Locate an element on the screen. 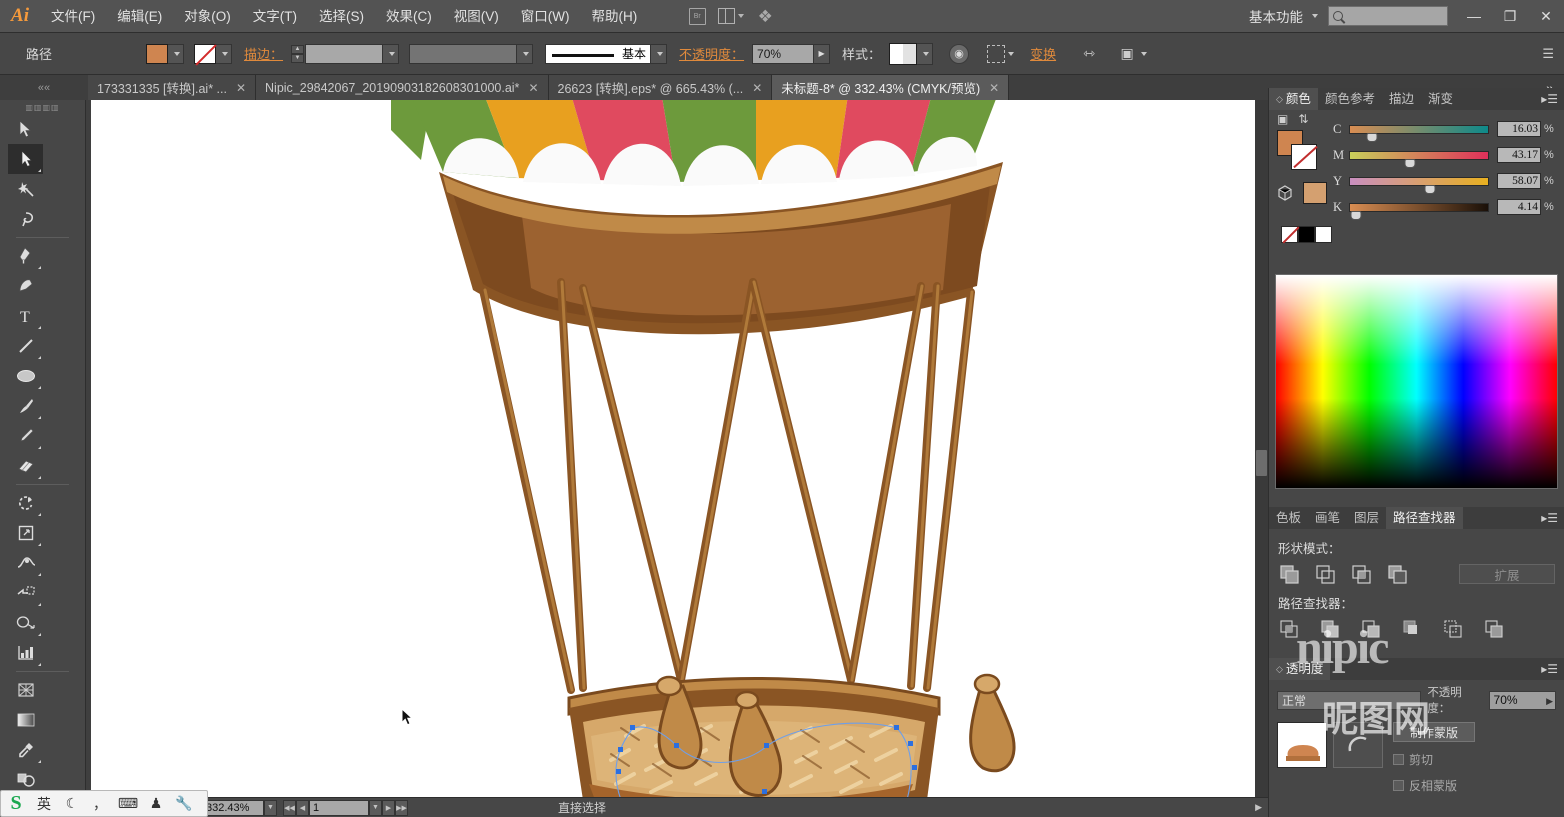 The height and width of the screenshot is (817, 1564). play-icon: ▶ is located at coordinates (1549, 701).